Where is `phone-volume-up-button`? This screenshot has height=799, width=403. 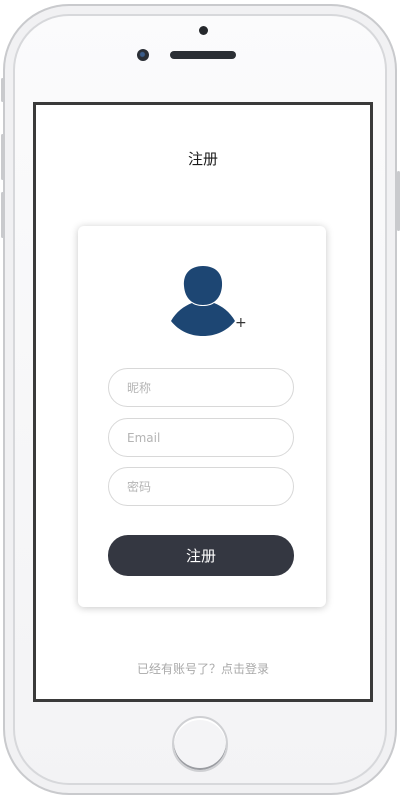 phone-volume-up-button is located at coordinates (2, 157).